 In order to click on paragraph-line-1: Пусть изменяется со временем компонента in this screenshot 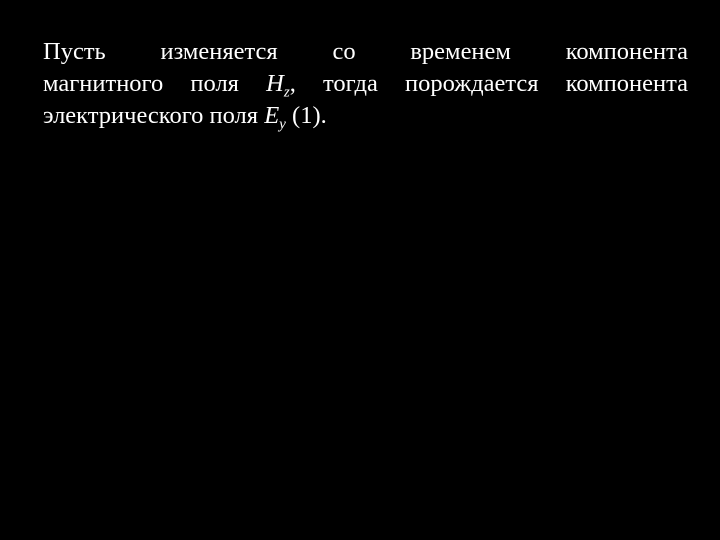, I will do `click(365, 51)`.